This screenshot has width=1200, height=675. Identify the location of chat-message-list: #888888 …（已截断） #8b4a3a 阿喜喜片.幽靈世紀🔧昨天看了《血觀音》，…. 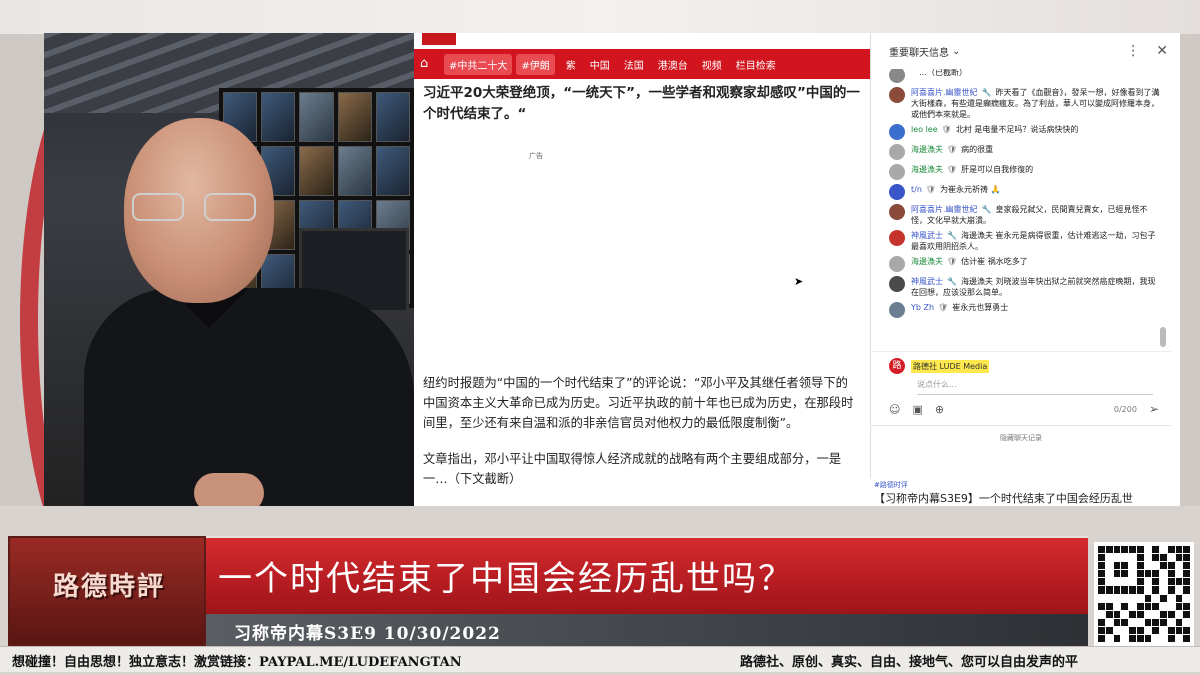
(1021, 204).